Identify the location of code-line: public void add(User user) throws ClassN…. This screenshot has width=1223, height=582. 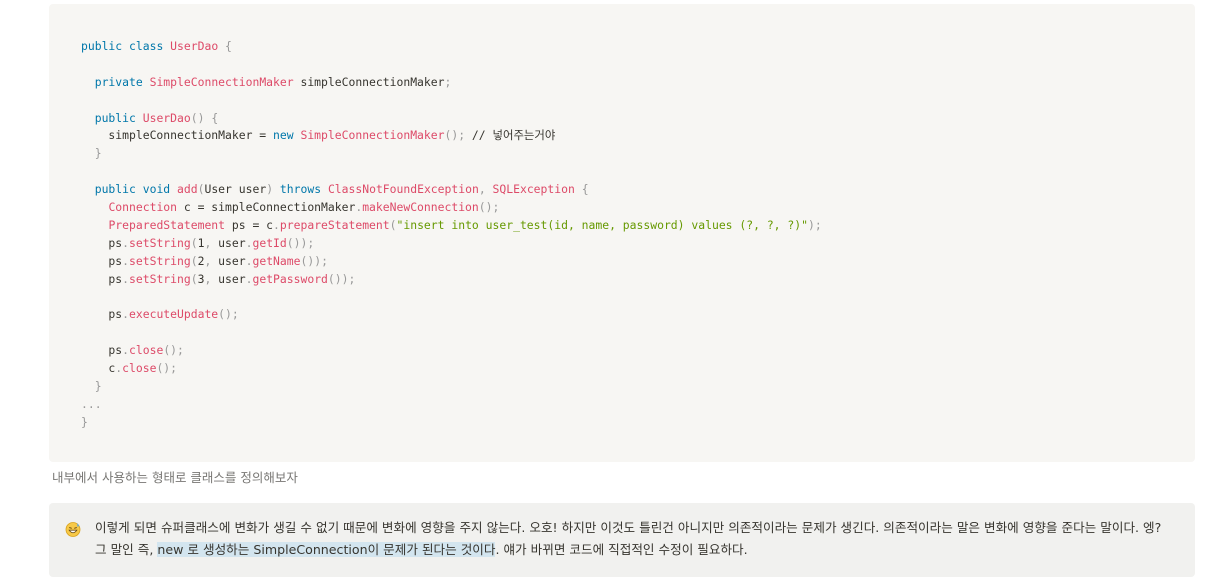
(638, 190).